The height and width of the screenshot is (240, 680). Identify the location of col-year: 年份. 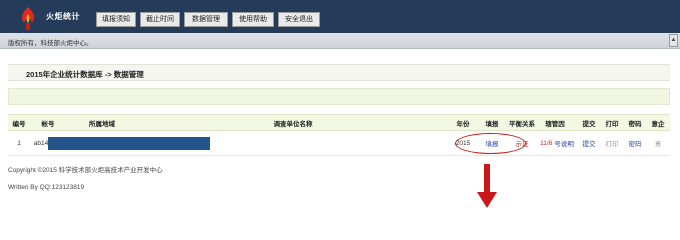
(463, 124).